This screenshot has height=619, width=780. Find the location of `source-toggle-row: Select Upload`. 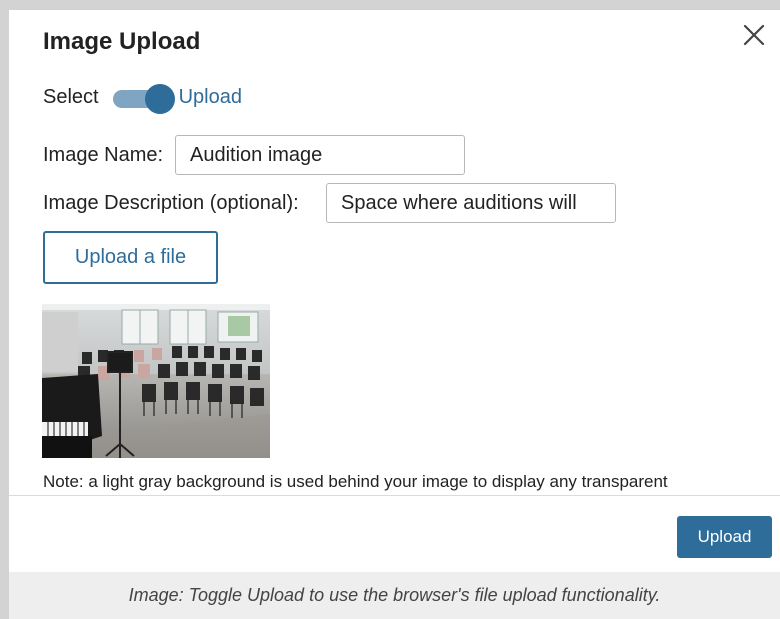

source-toggle-row: Select Upload is located at coordinates (142, 98).